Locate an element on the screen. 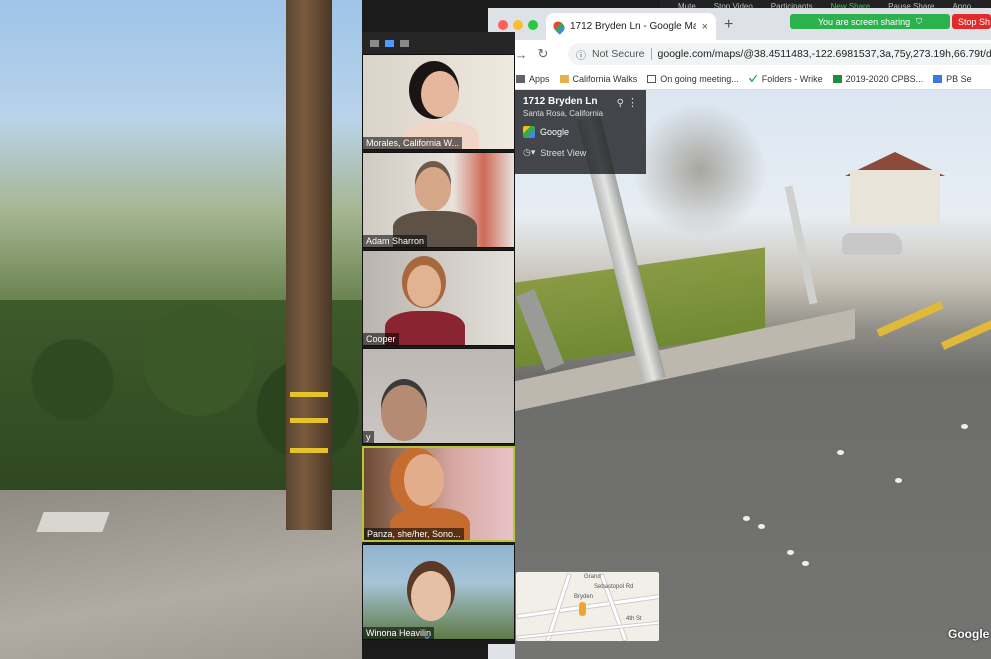  bookmark-label: Apps is located at coordinates (539, 78).